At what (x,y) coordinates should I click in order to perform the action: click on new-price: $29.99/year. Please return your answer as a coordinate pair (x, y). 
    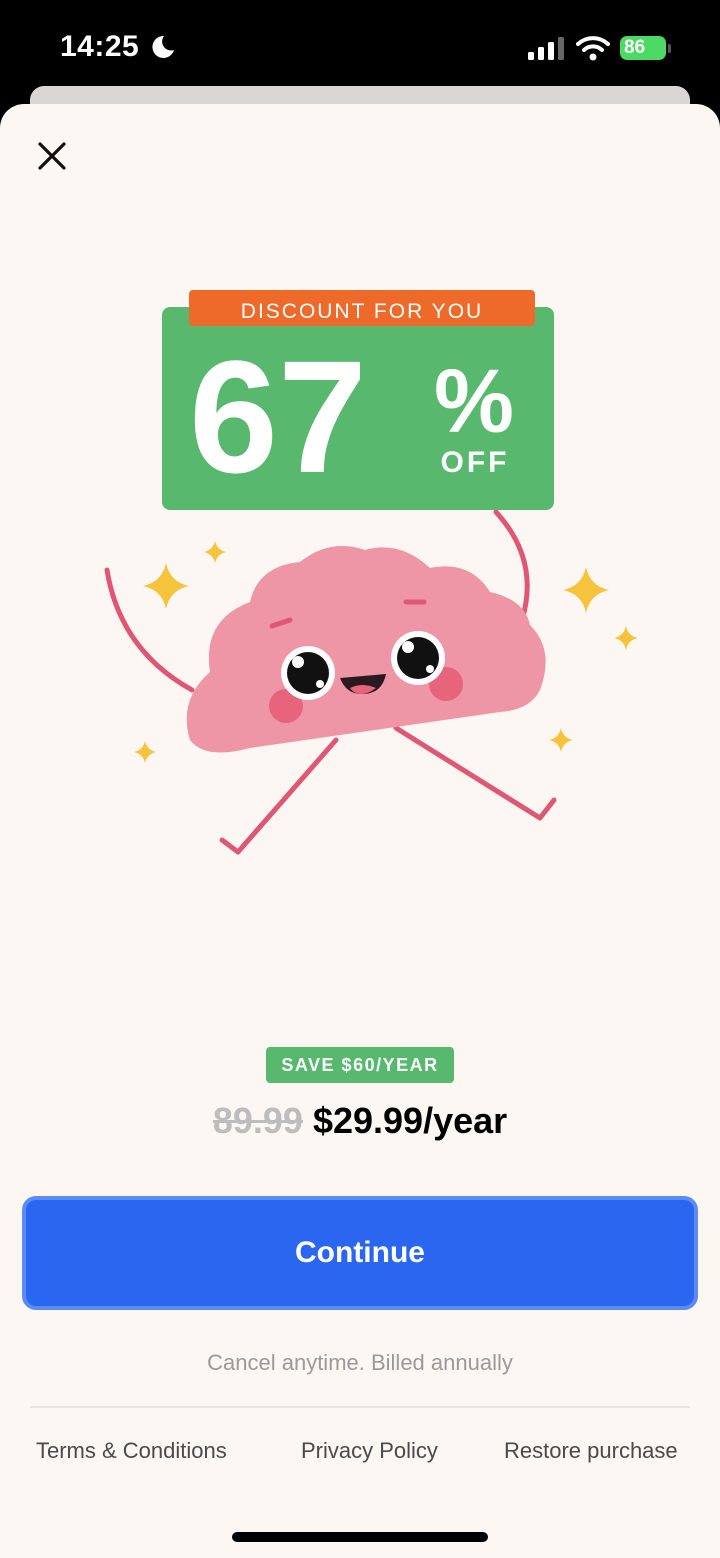
    Looking at the image, I should click on (410, 1120).